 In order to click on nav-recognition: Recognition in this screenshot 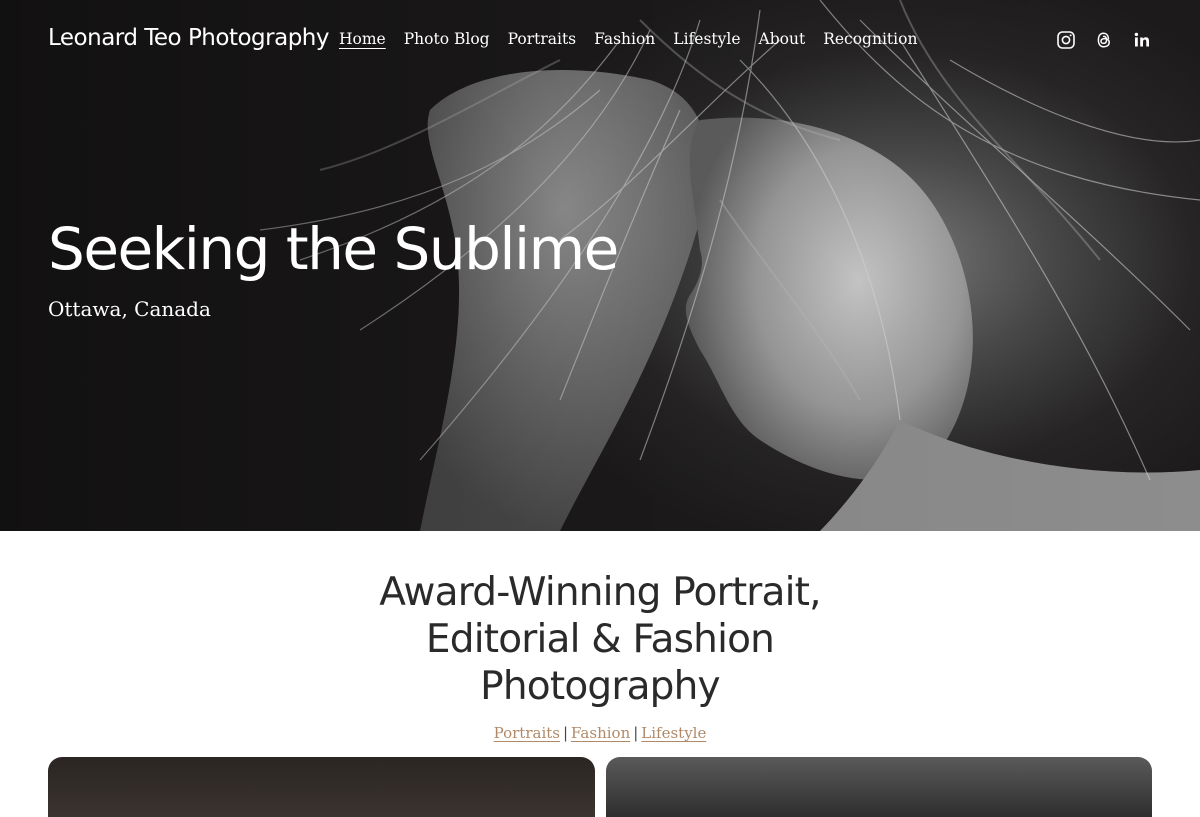, I will do `click(870, 39)`.